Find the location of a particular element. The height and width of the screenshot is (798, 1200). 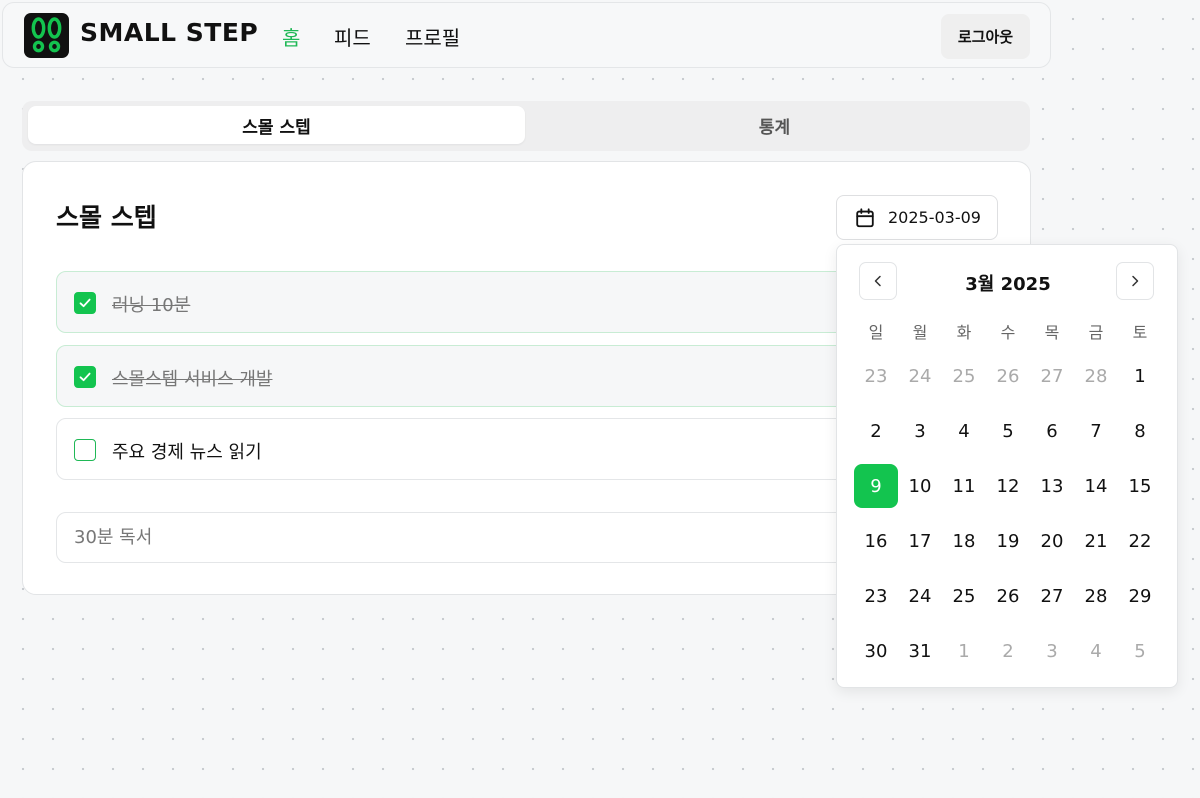

task-item: 스몰스텝 서비스 개발 is located at coordinates (466, 376).